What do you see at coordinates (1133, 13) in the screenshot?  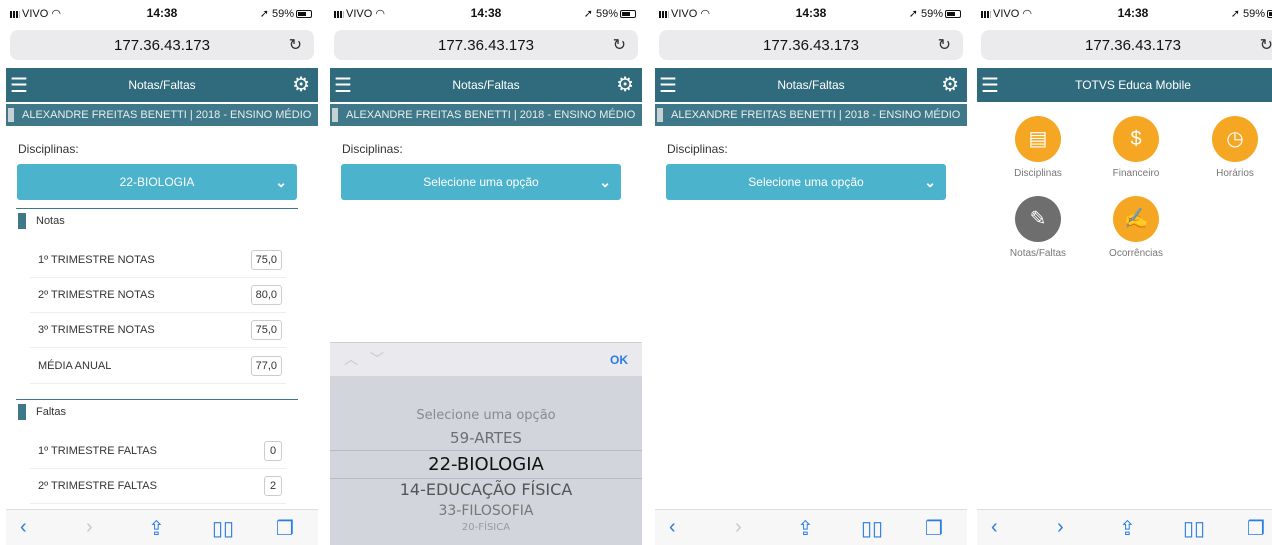 I see `clock: 14:38` at bounding box center [1133, 13].